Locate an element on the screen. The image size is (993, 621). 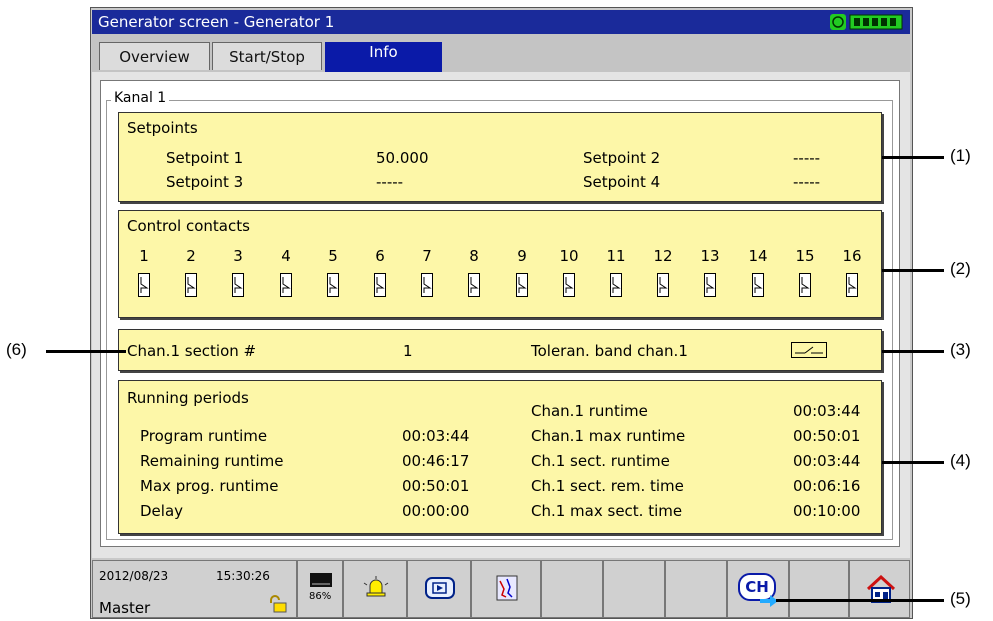
tab-start-stop: Start/Stop is located at coordinates (267, 56).